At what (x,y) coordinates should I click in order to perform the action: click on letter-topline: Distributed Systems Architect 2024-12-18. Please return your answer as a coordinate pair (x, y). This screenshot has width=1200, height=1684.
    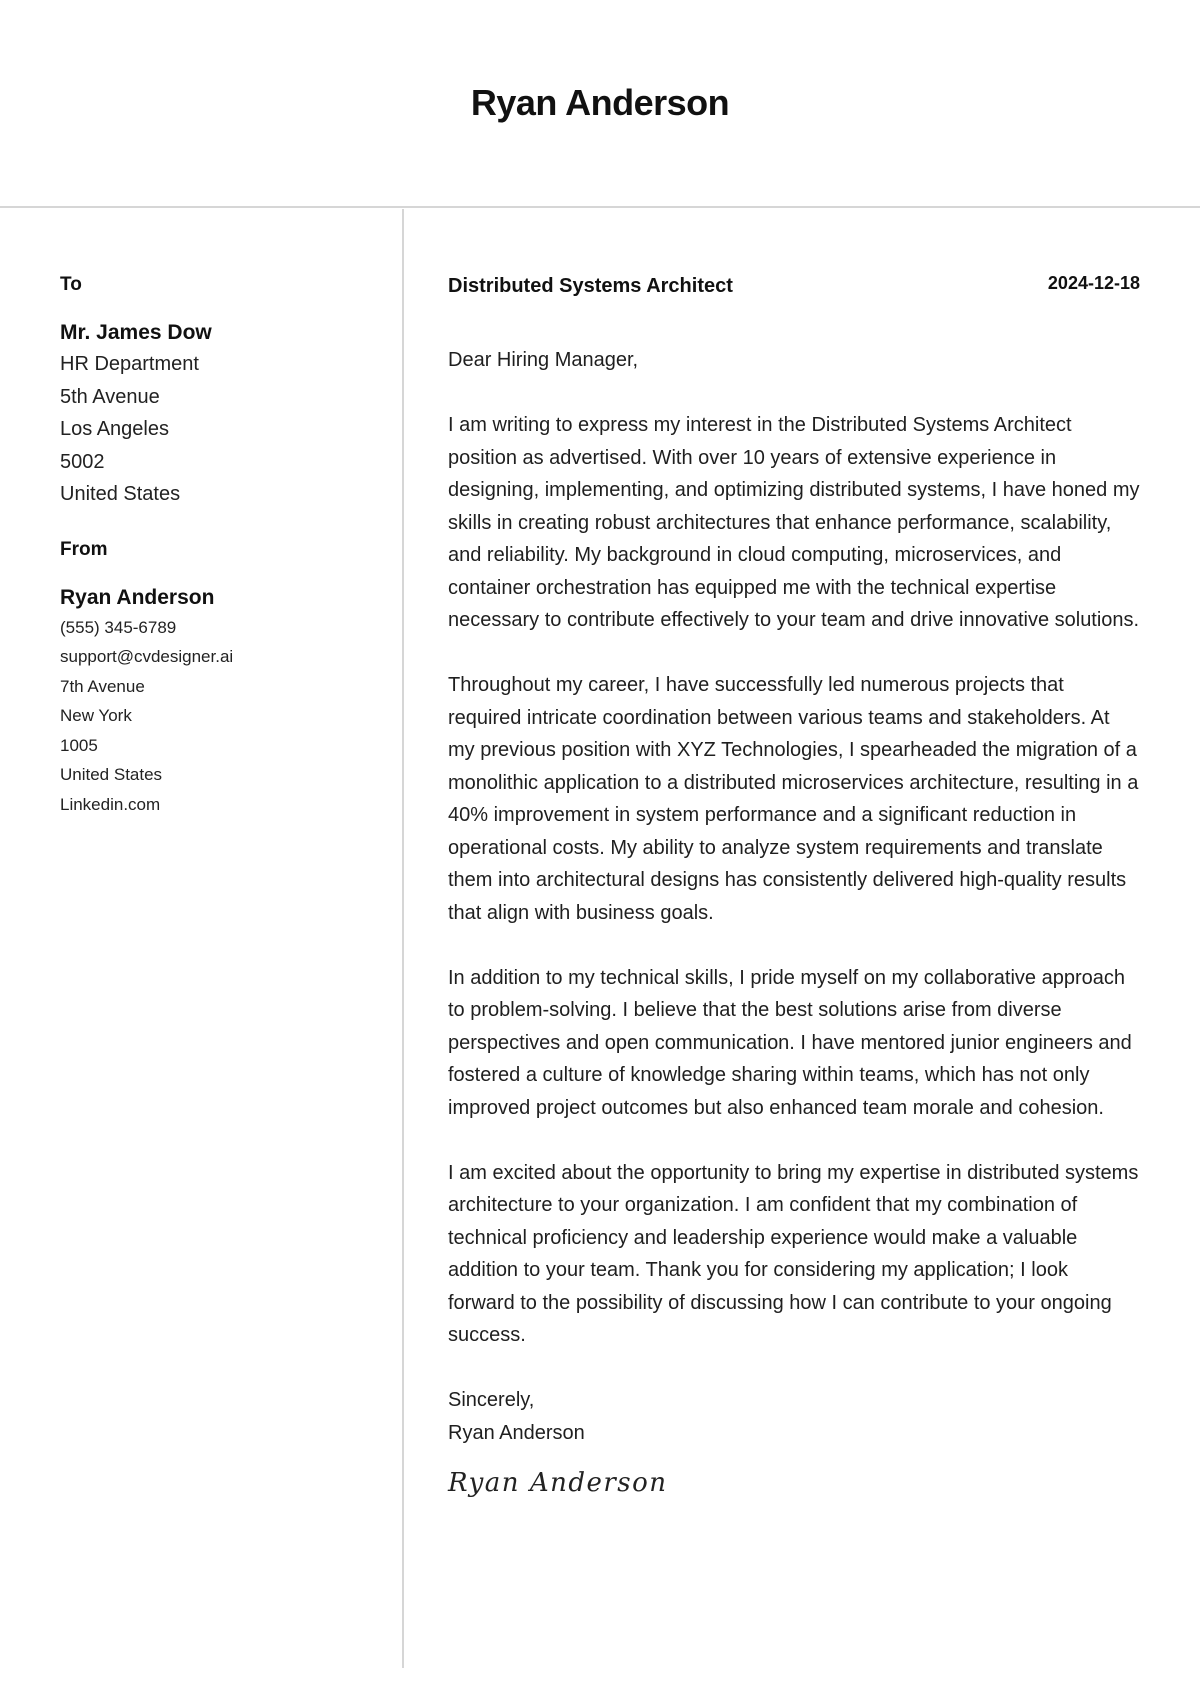
    Looking at the image, I should click on (794, 286).